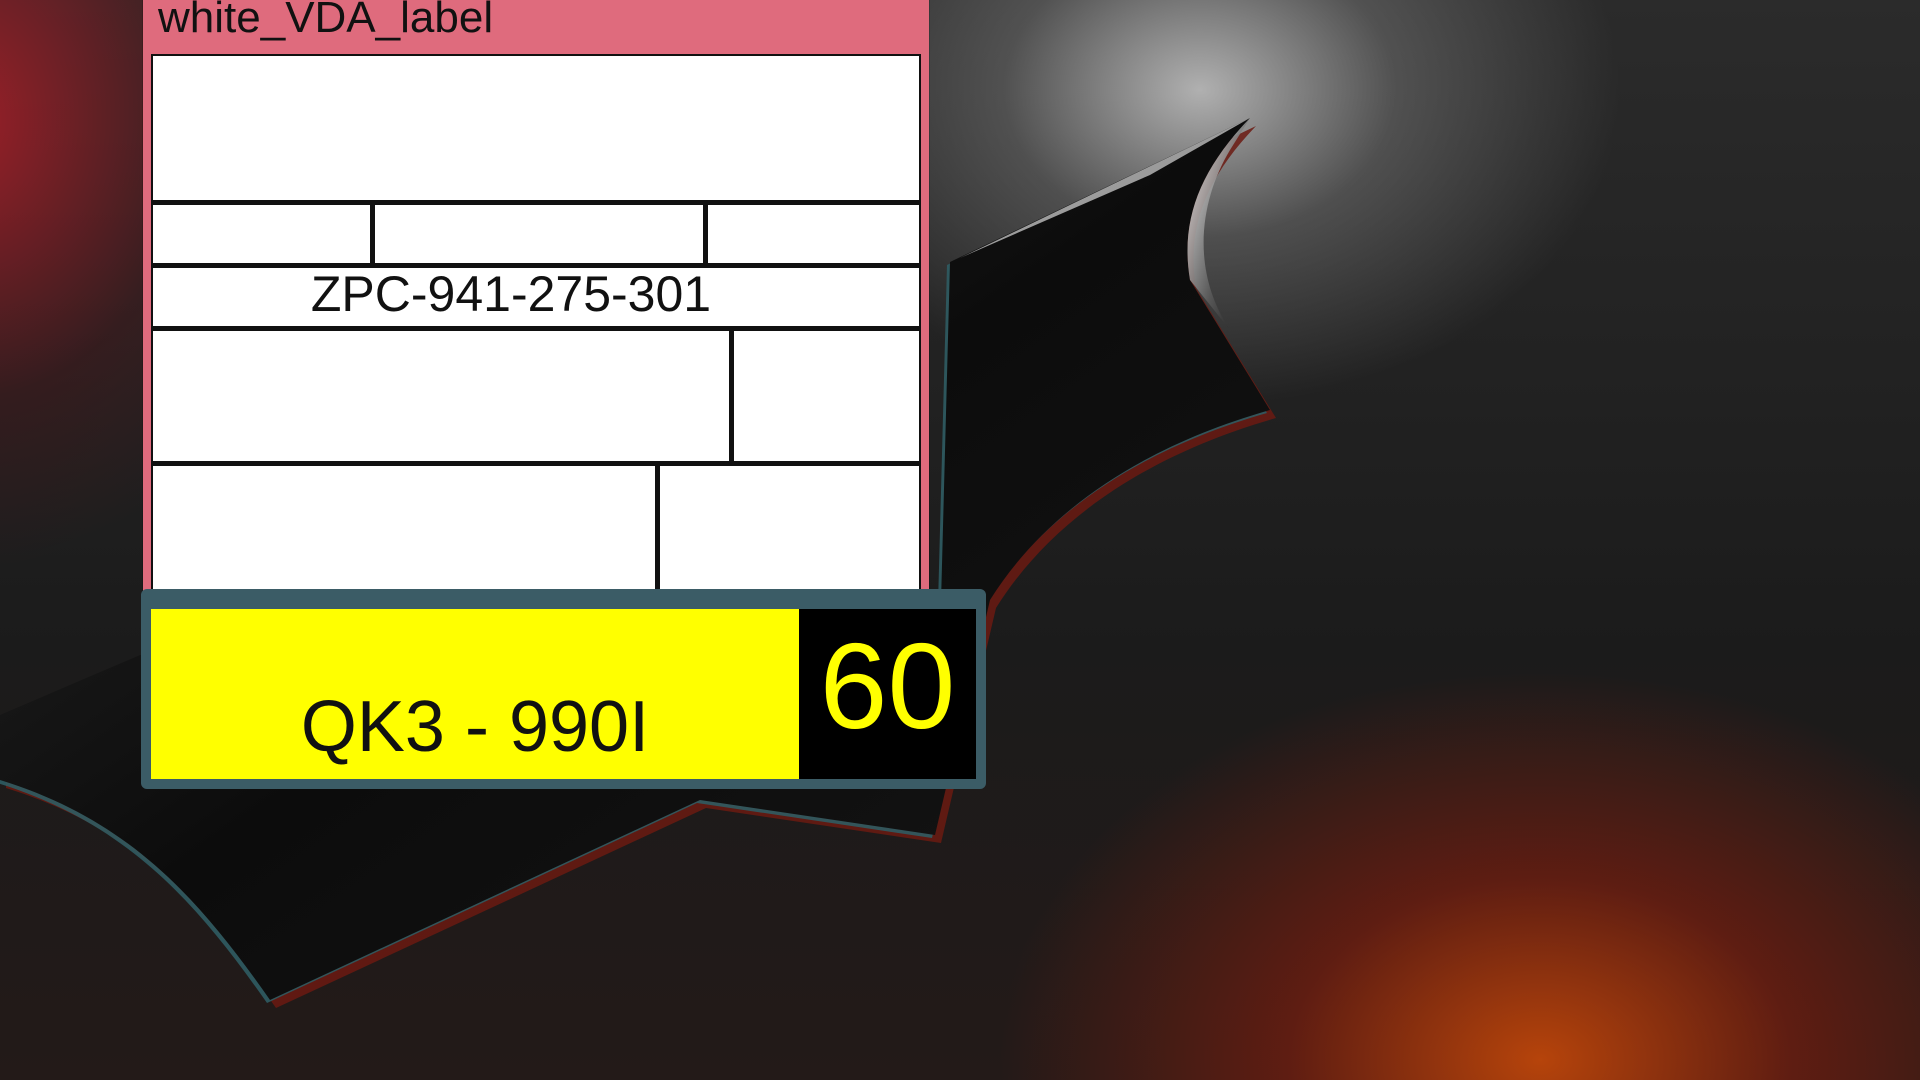 The image size is (1920, 1080). What do you see at coordinates (511, 294) in the screenshot?
I see `part-number-field: ZPC-941-275-301` at bounding box center [511, 294].